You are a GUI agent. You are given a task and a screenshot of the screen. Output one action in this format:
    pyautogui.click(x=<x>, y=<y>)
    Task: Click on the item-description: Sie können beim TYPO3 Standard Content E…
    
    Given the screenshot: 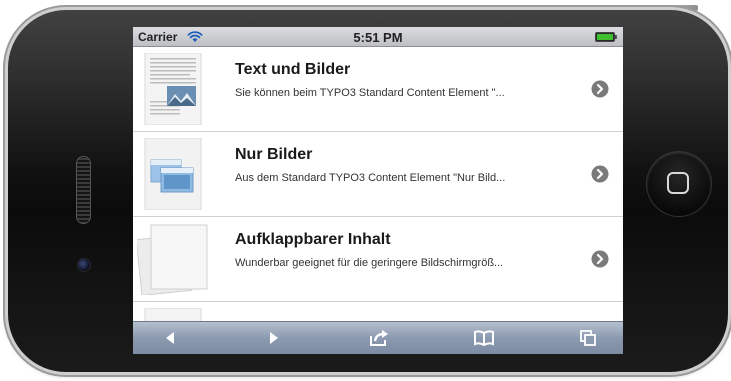 What is the action you would take?
    pyautogui.click(x=370, y=93)
    